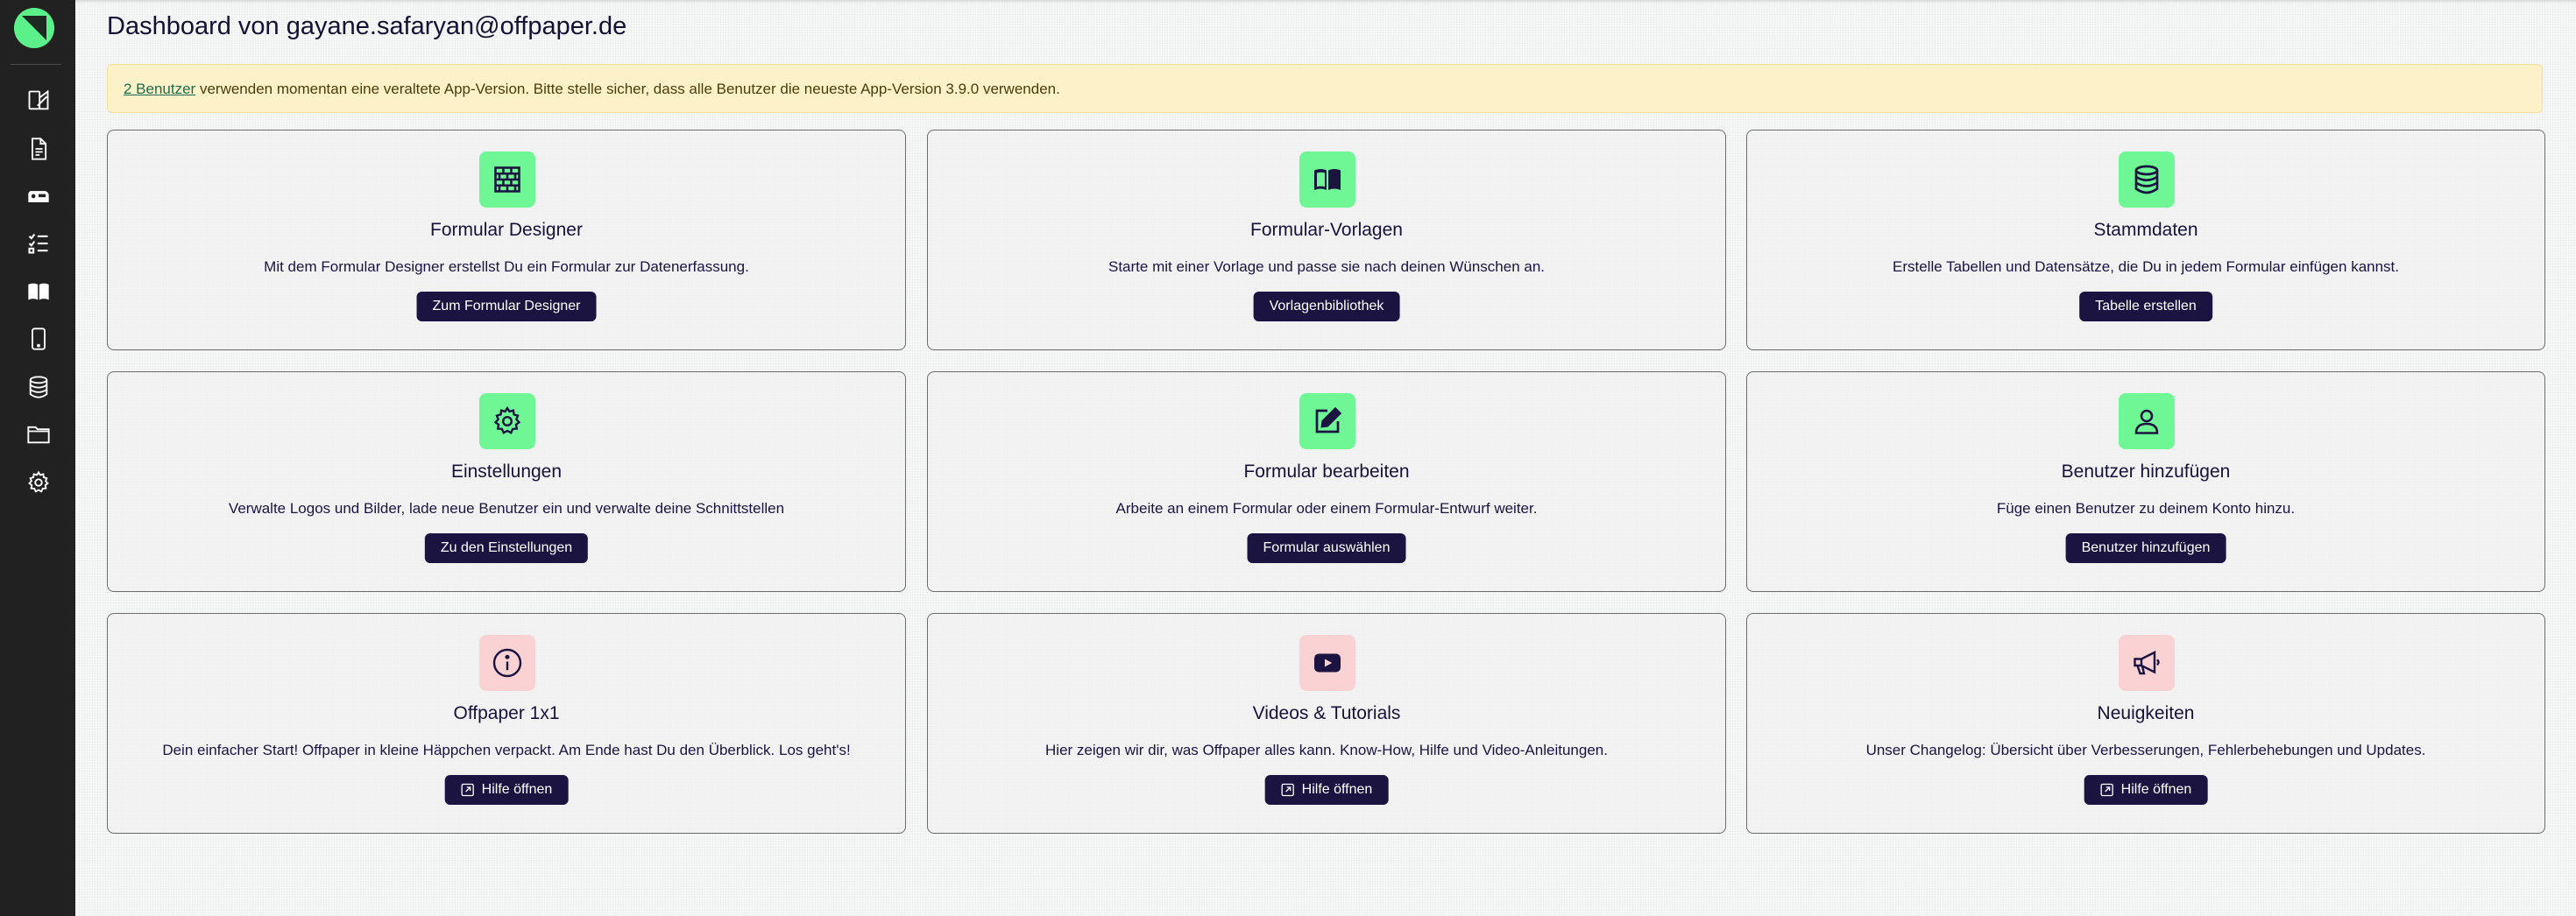 This screenshot has height=916, width=2576. Describe the element at coordinates (36, 64) in the screenshot. I see `logo-divider` at that location.